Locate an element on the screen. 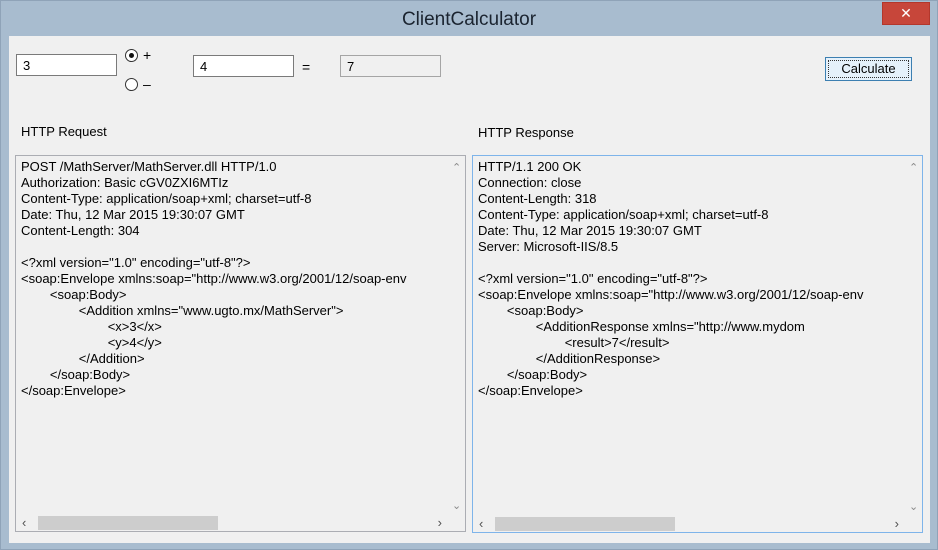 This screenshot has width=938, height=550. response-vertical-scrollbar: ⌃ ⌄ is located at coordinates (913, 335).